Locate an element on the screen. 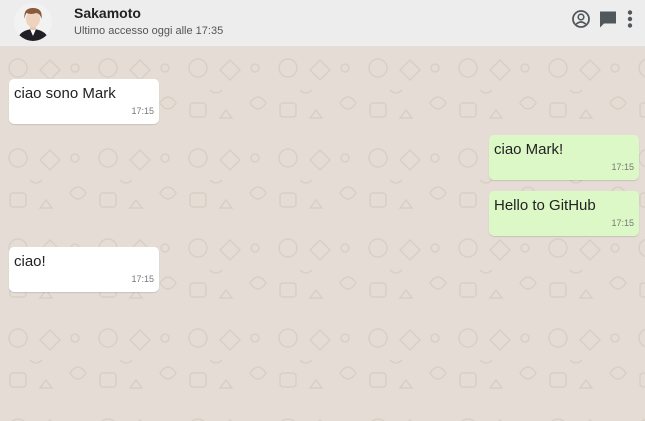 The width and height of the screenshot is (645, 421). message-text: ciao! is located at coordinates (30, 261).